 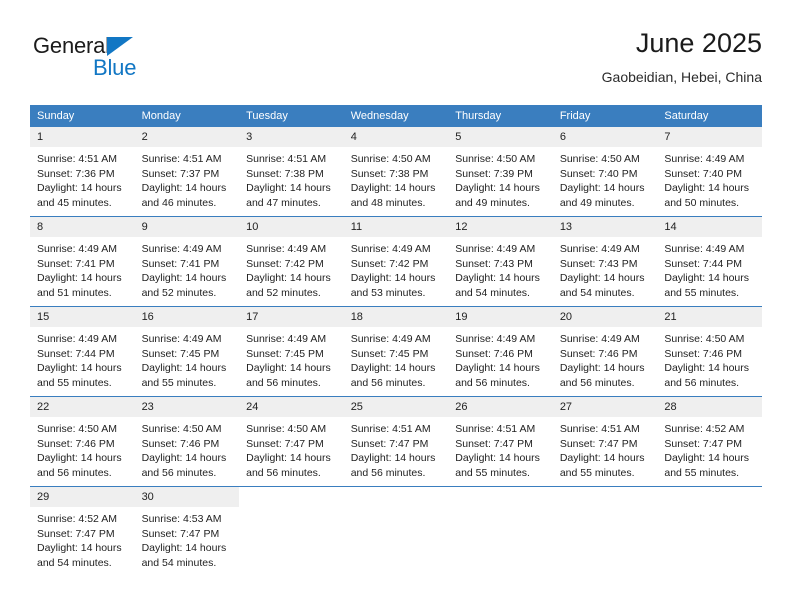 I want to click on day-number: 3, so click(x=291, y=137).